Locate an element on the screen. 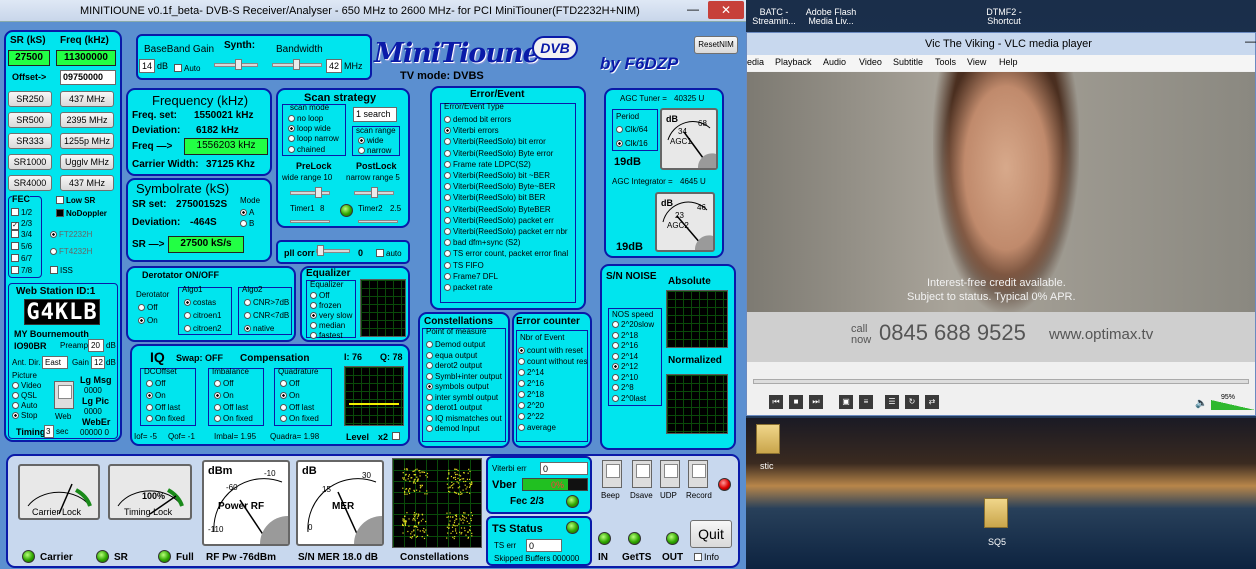 The image size is (1256, 569). error-event-item-14: Frame7 DFL is located at coordinates (471, 276).